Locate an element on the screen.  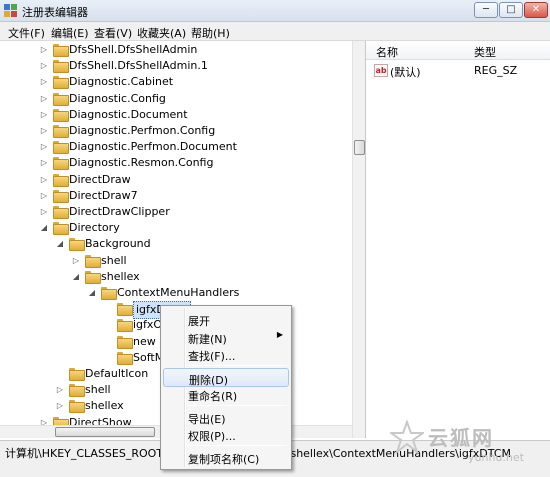
close-button: ✕ is located at coordinates (536, 10).